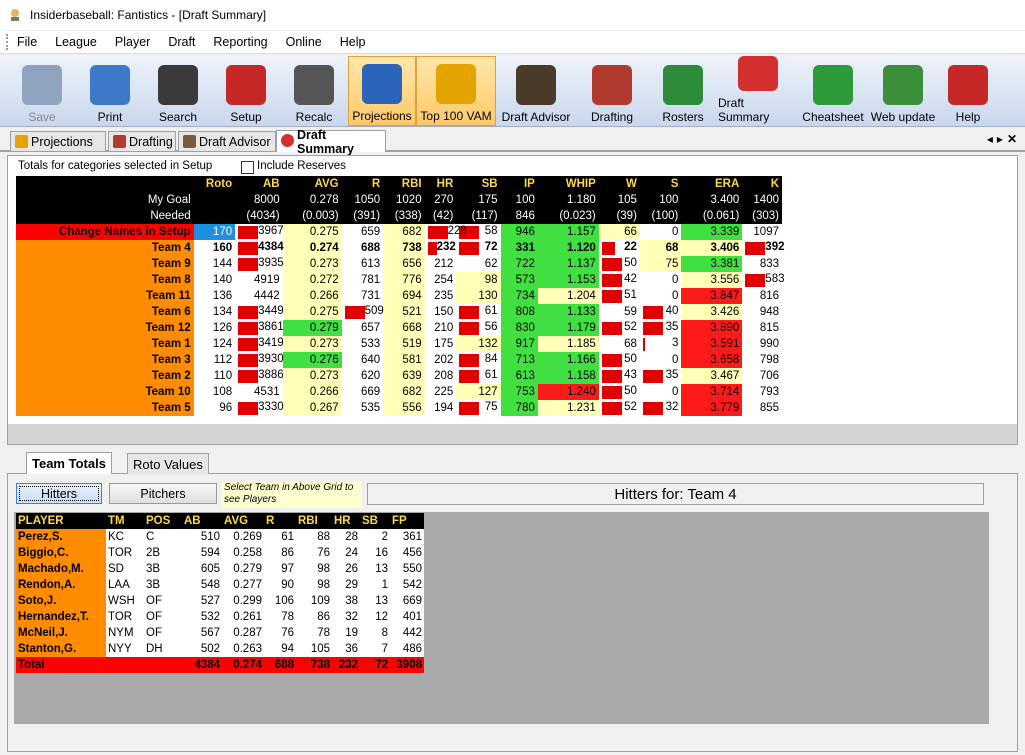  What do you see at coordinates (220, 585) in the screenshot?
I see `player-row: Rendon,A. LAA 3B 548 0.277 90 98 29 1 542` at bounding box center [220, 585].